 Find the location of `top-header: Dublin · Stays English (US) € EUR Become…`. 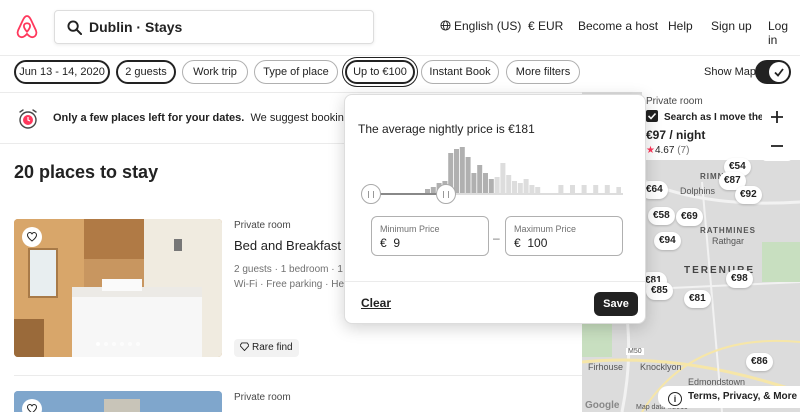

top-header: Dublin · Stays English (US) € EUR Become… is located at coordinates (400, 28).